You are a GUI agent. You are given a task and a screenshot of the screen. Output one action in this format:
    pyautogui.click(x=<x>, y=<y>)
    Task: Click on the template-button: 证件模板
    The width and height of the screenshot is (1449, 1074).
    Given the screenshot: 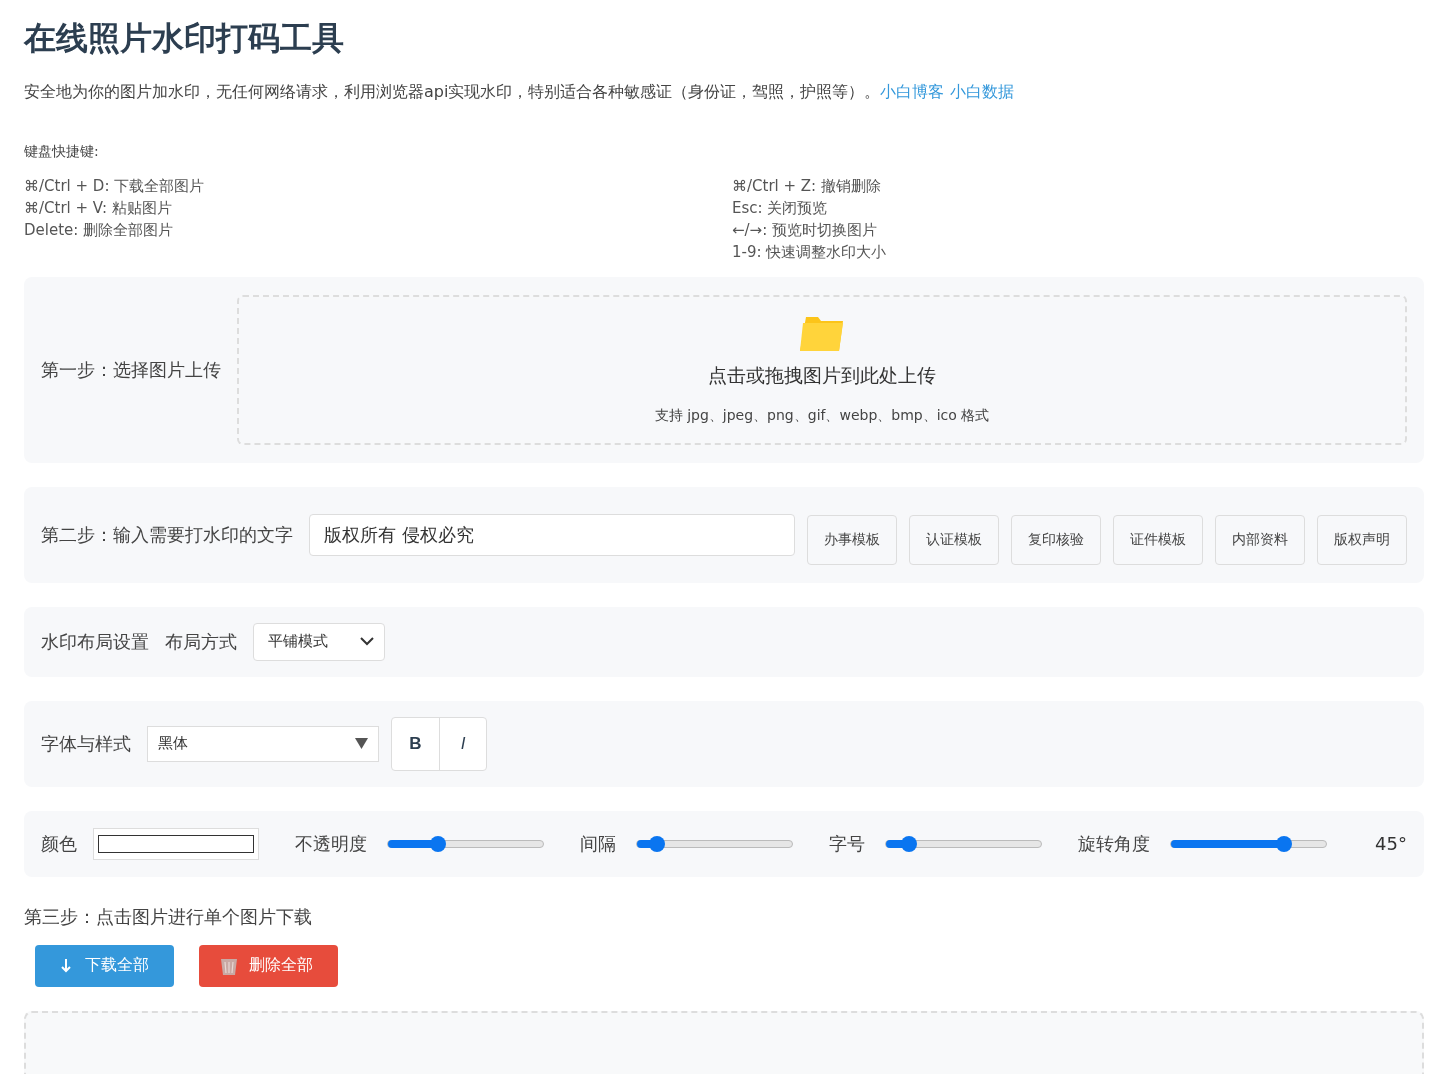 What is the action you would take?
    pyautogui.click(x=1158, y=539)
    